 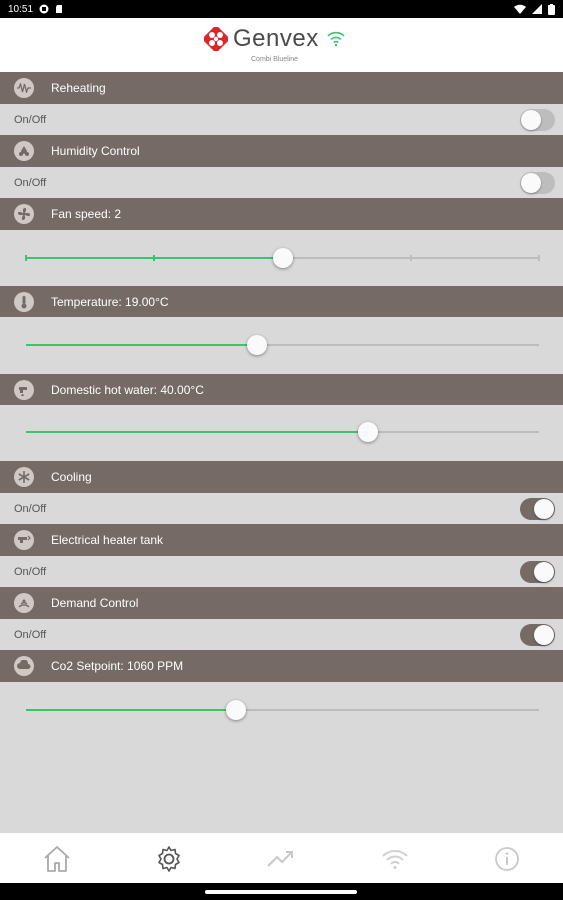 I want to click on cooling-toggle, so click(x=537, y=508).